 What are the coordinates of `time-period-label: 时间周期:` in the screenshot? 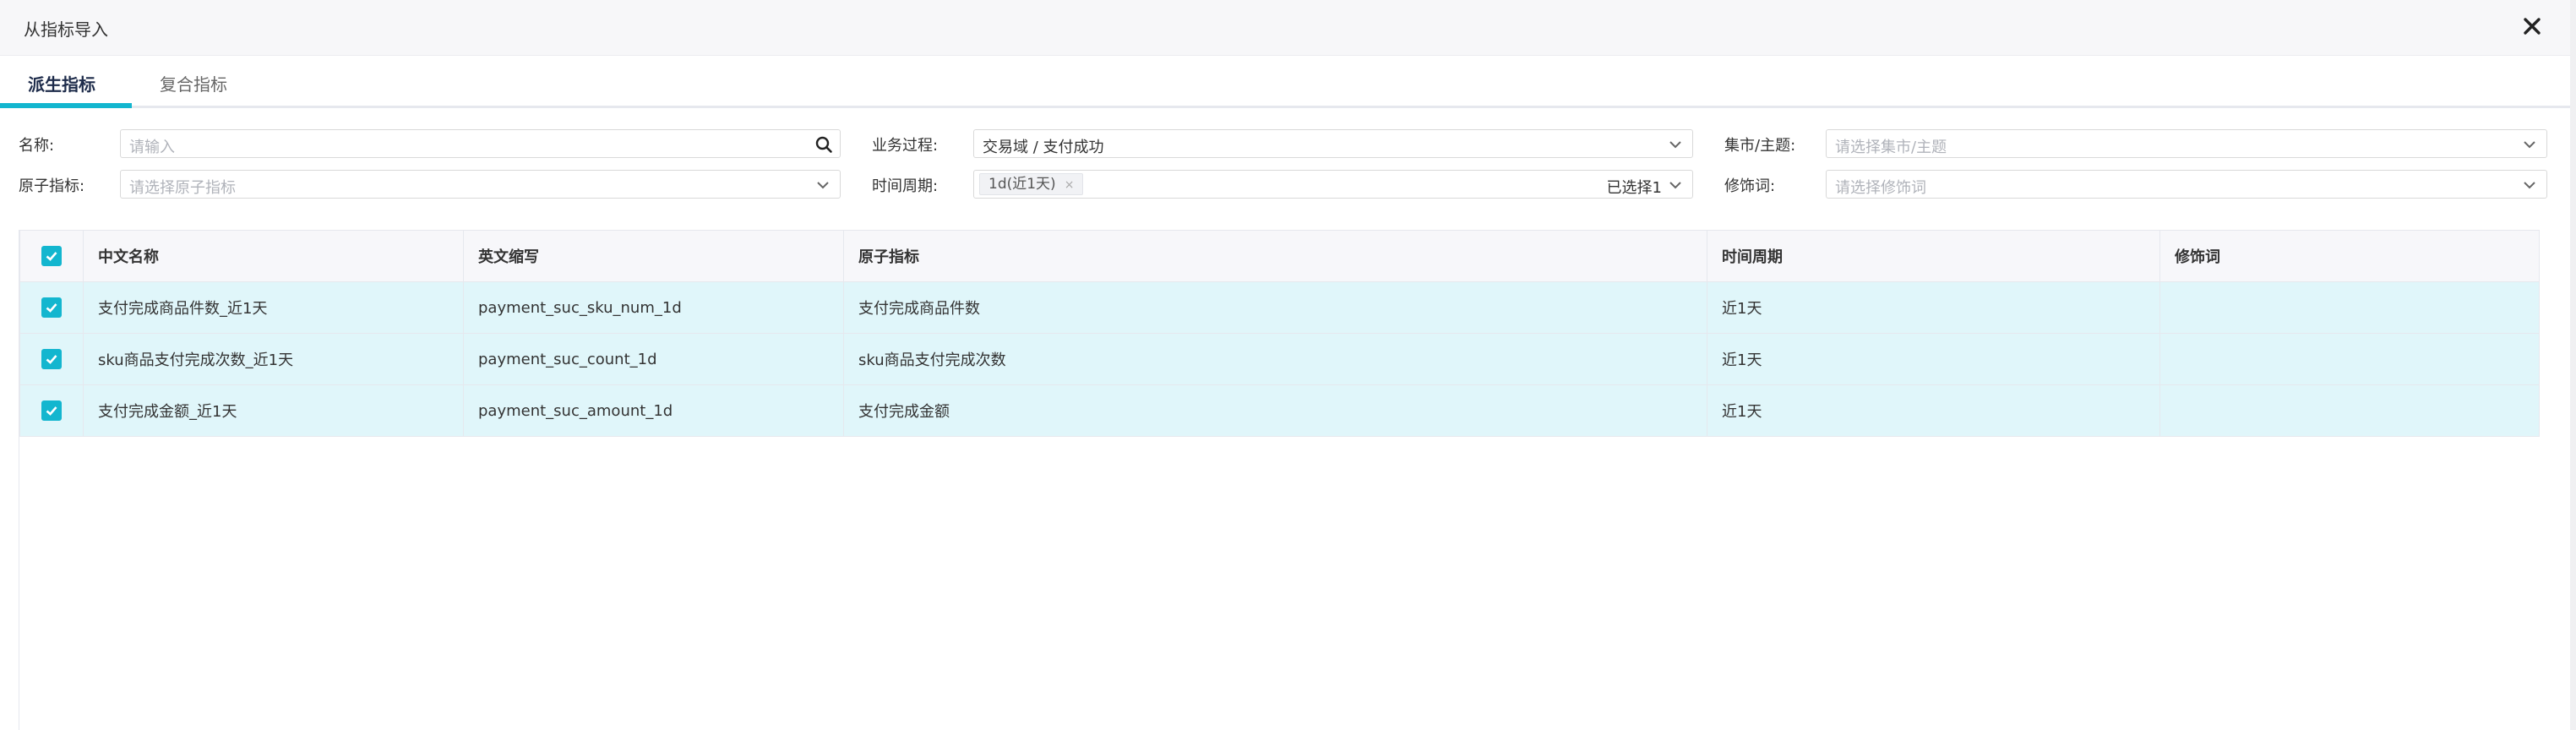 It's located at (905, 186).